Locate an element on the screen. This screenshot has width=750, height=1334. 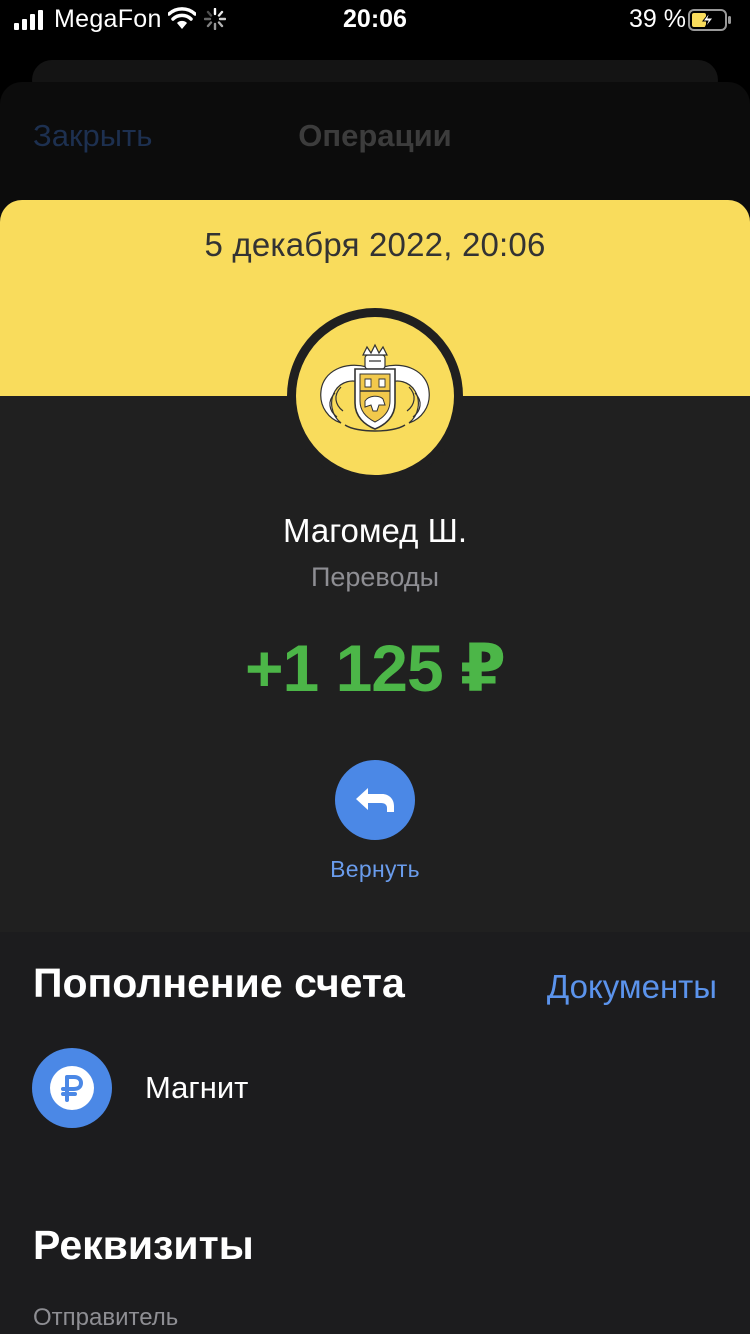
coat-of-arms-icon is located at coordinates (375, 387).